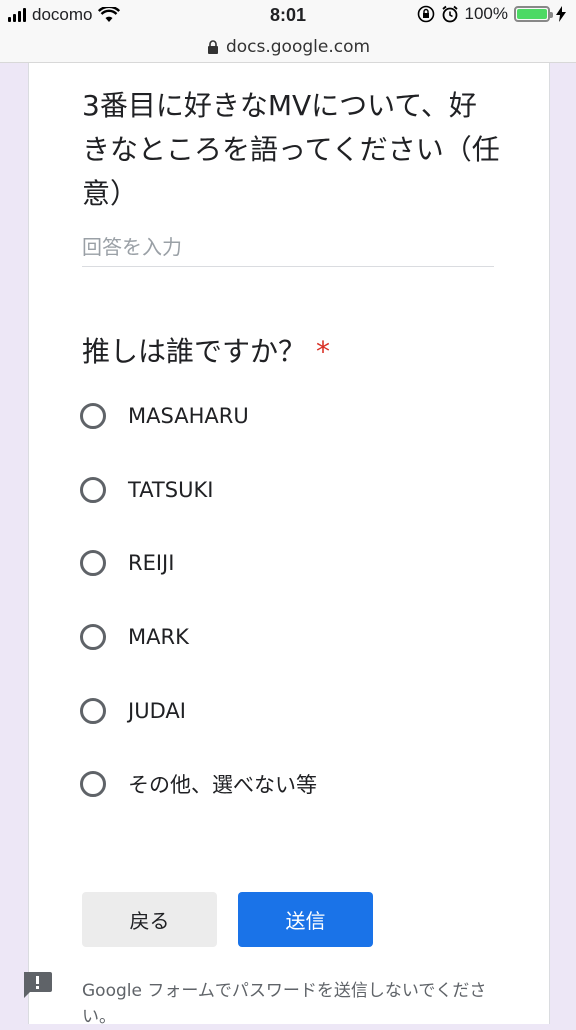 Image resolution: width=576 pixels, height=1030 pixels. Describe the element at coordinates (194, 351) in the screenshot. I see `question-text: 推しは誰ですか？` at that location.